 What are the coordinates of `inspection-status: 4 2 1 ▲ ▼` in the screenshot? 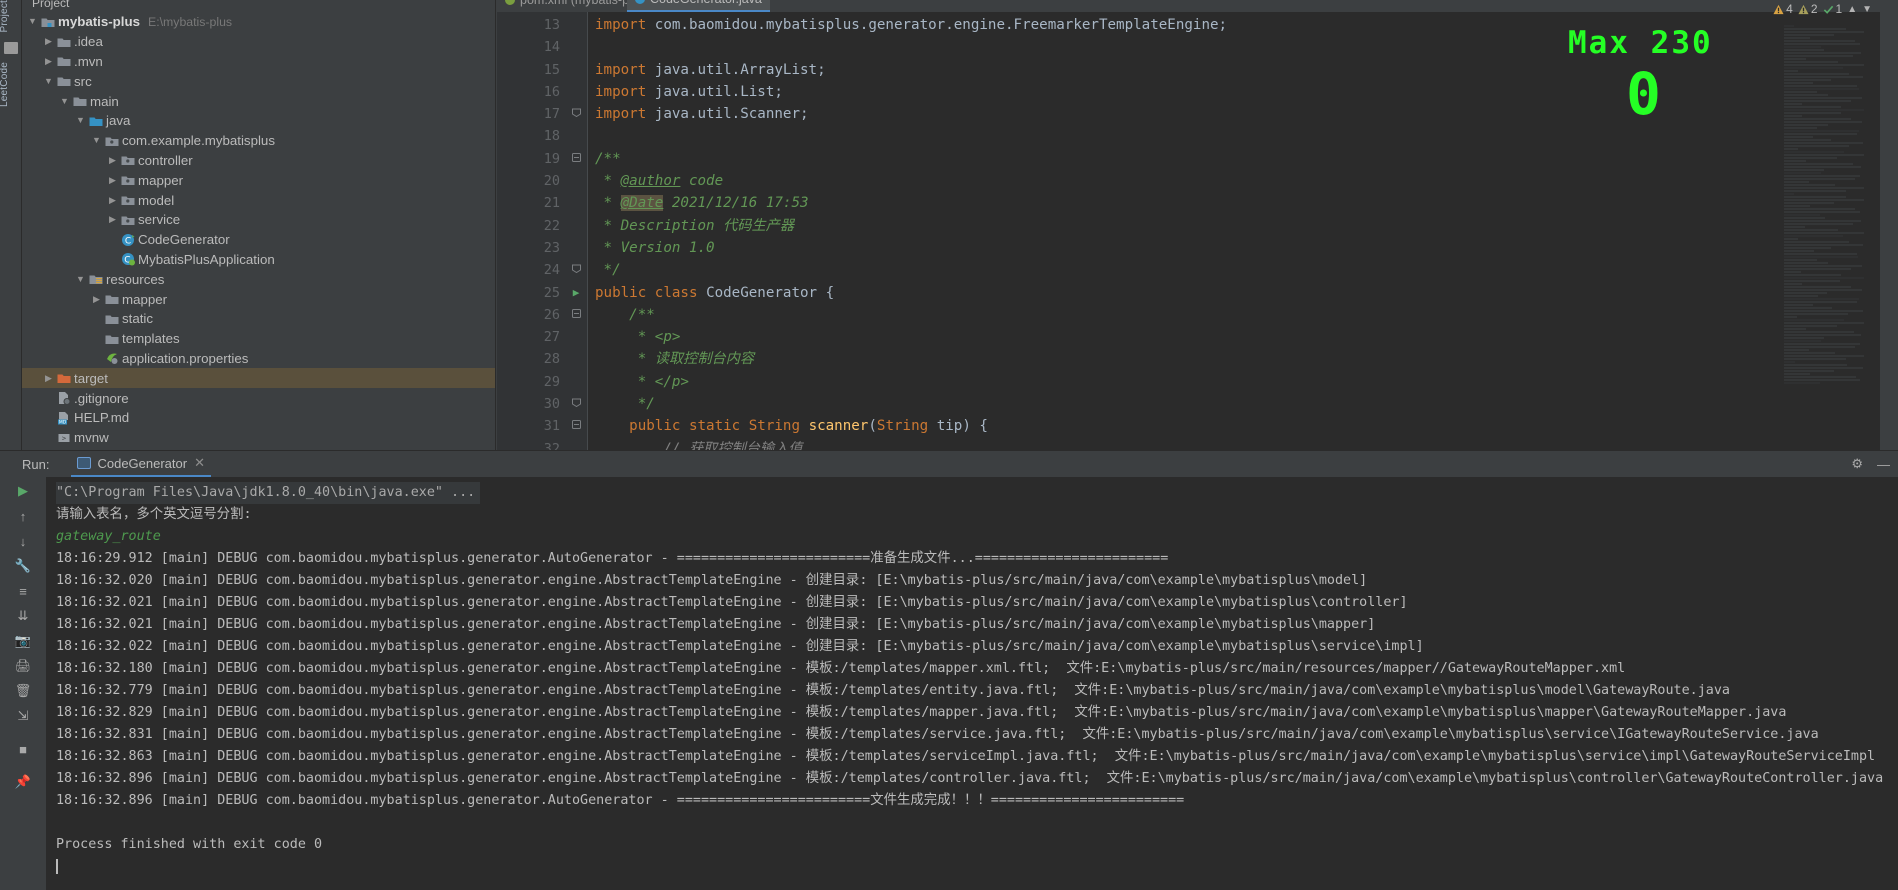 It's located at (1822, 10).